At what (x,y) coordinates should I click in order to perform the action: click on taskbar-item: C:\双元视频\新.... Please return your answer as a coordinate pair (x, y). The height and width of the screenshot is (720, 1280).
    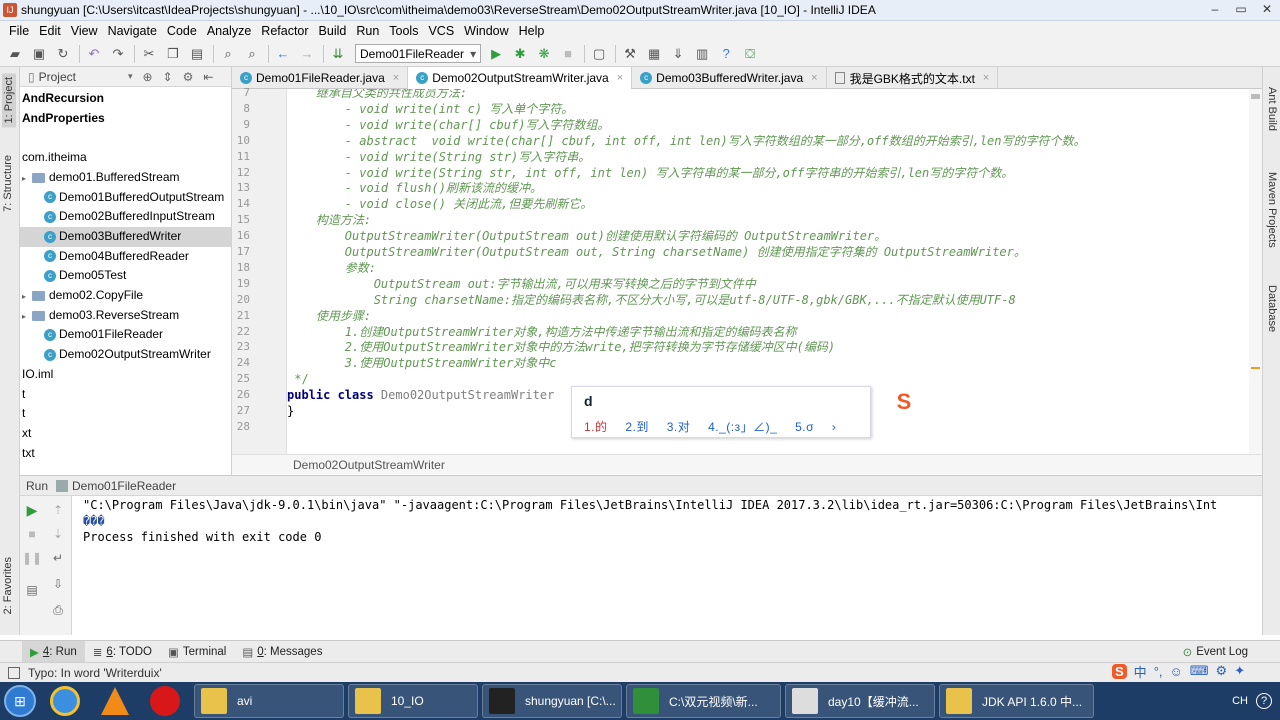
    Looking at the image, I should click on (703, 701).